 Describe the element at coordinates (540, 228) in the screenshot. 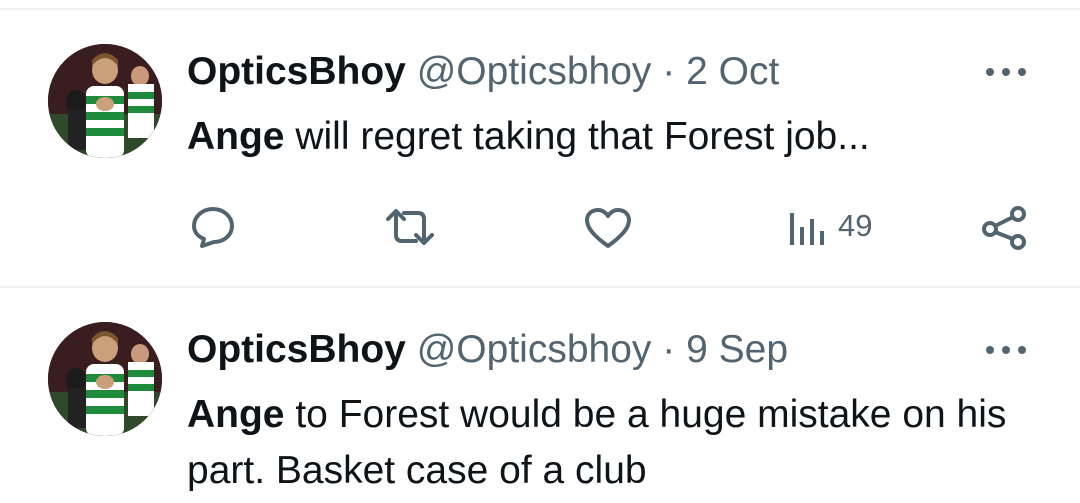

I see `tweet-actions: 49` at that location.